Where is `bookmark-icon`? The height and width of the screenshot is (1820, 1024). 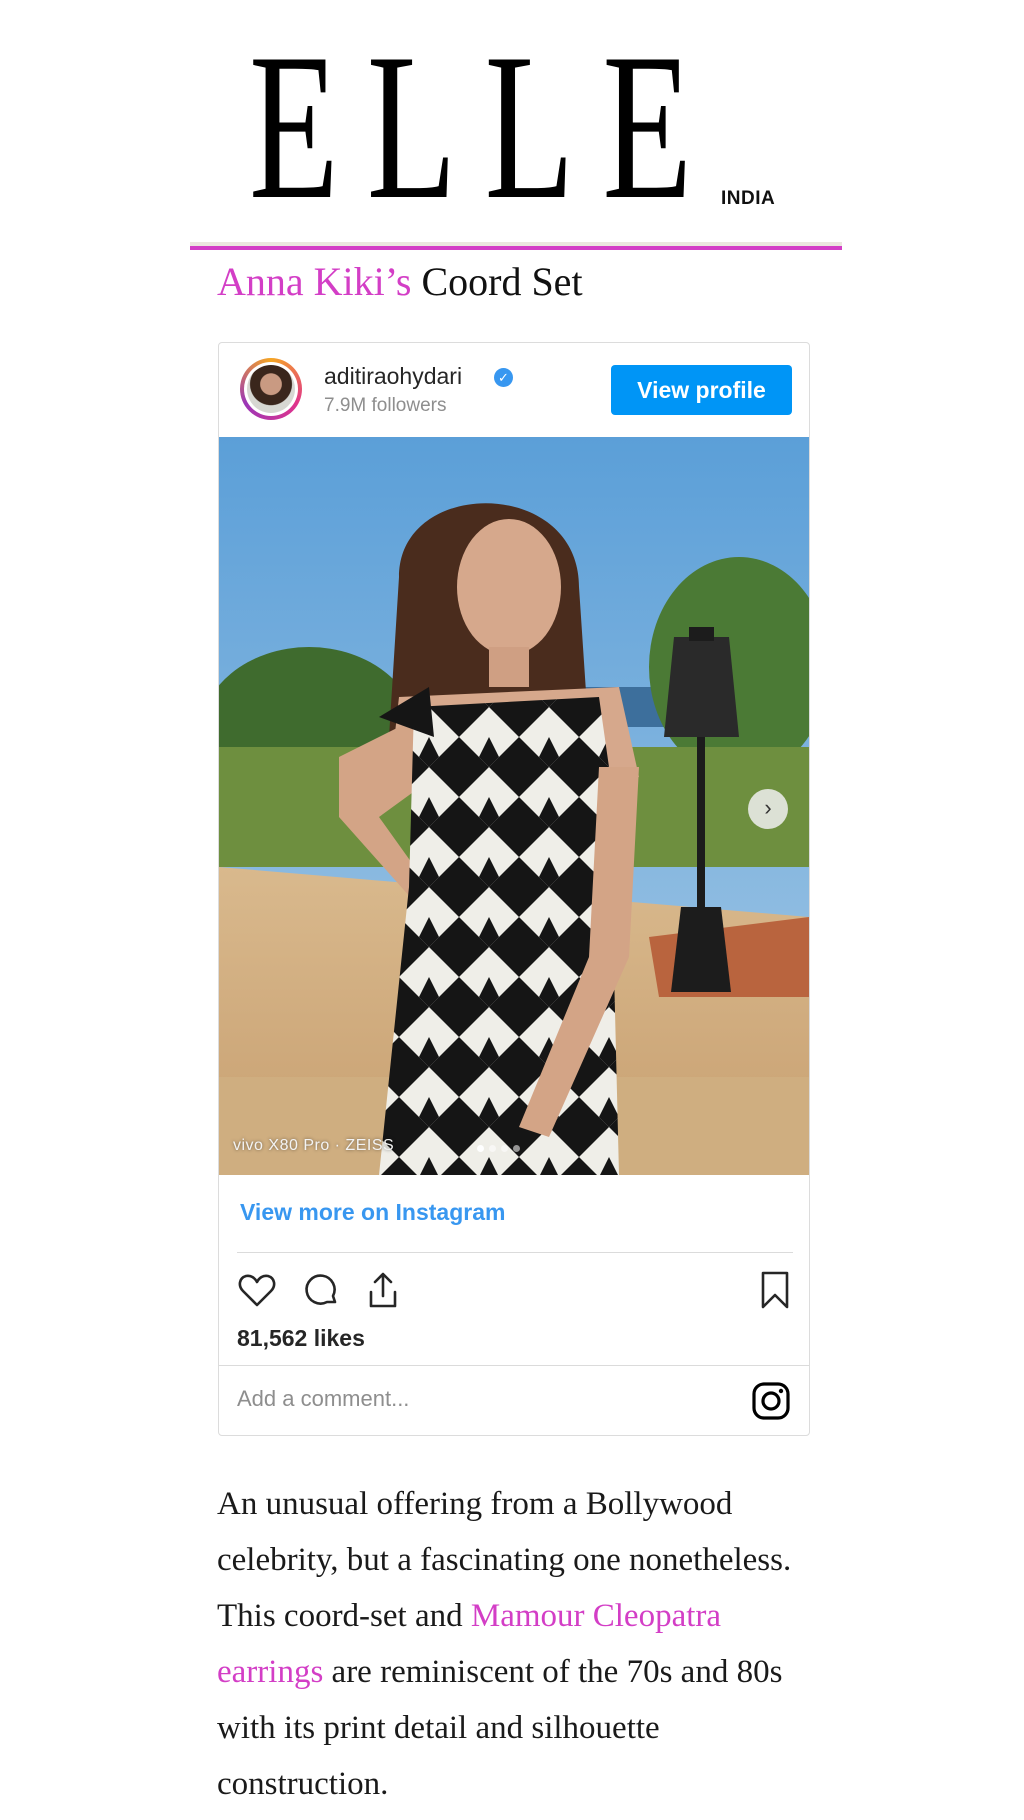 bookmark-icon is located at coordinates (775, 1290).